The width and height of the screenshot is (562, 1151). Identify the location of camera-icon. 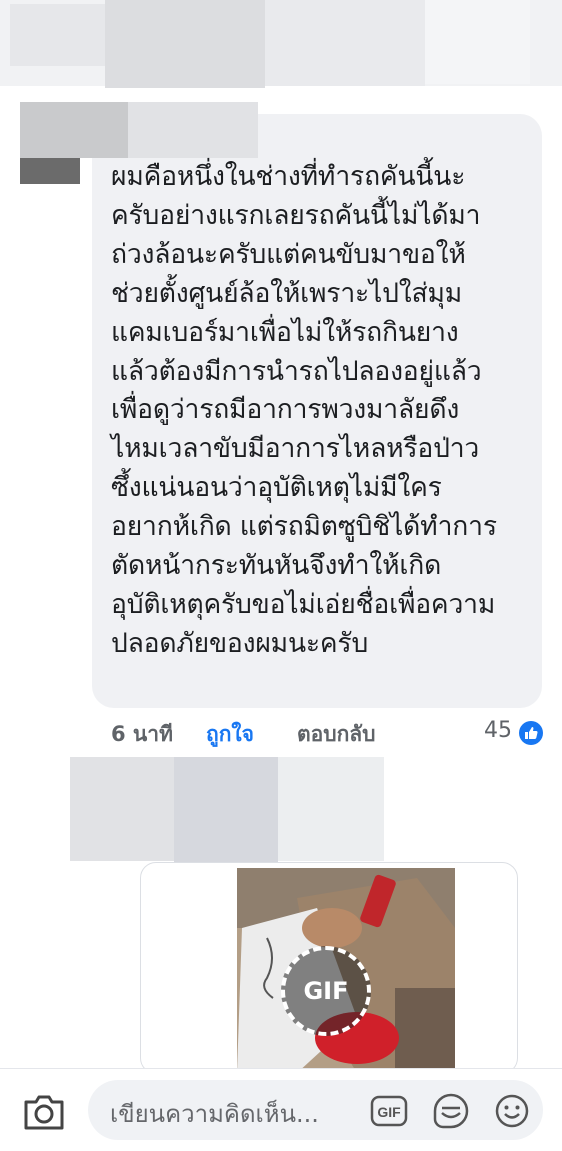
(44, 1112).